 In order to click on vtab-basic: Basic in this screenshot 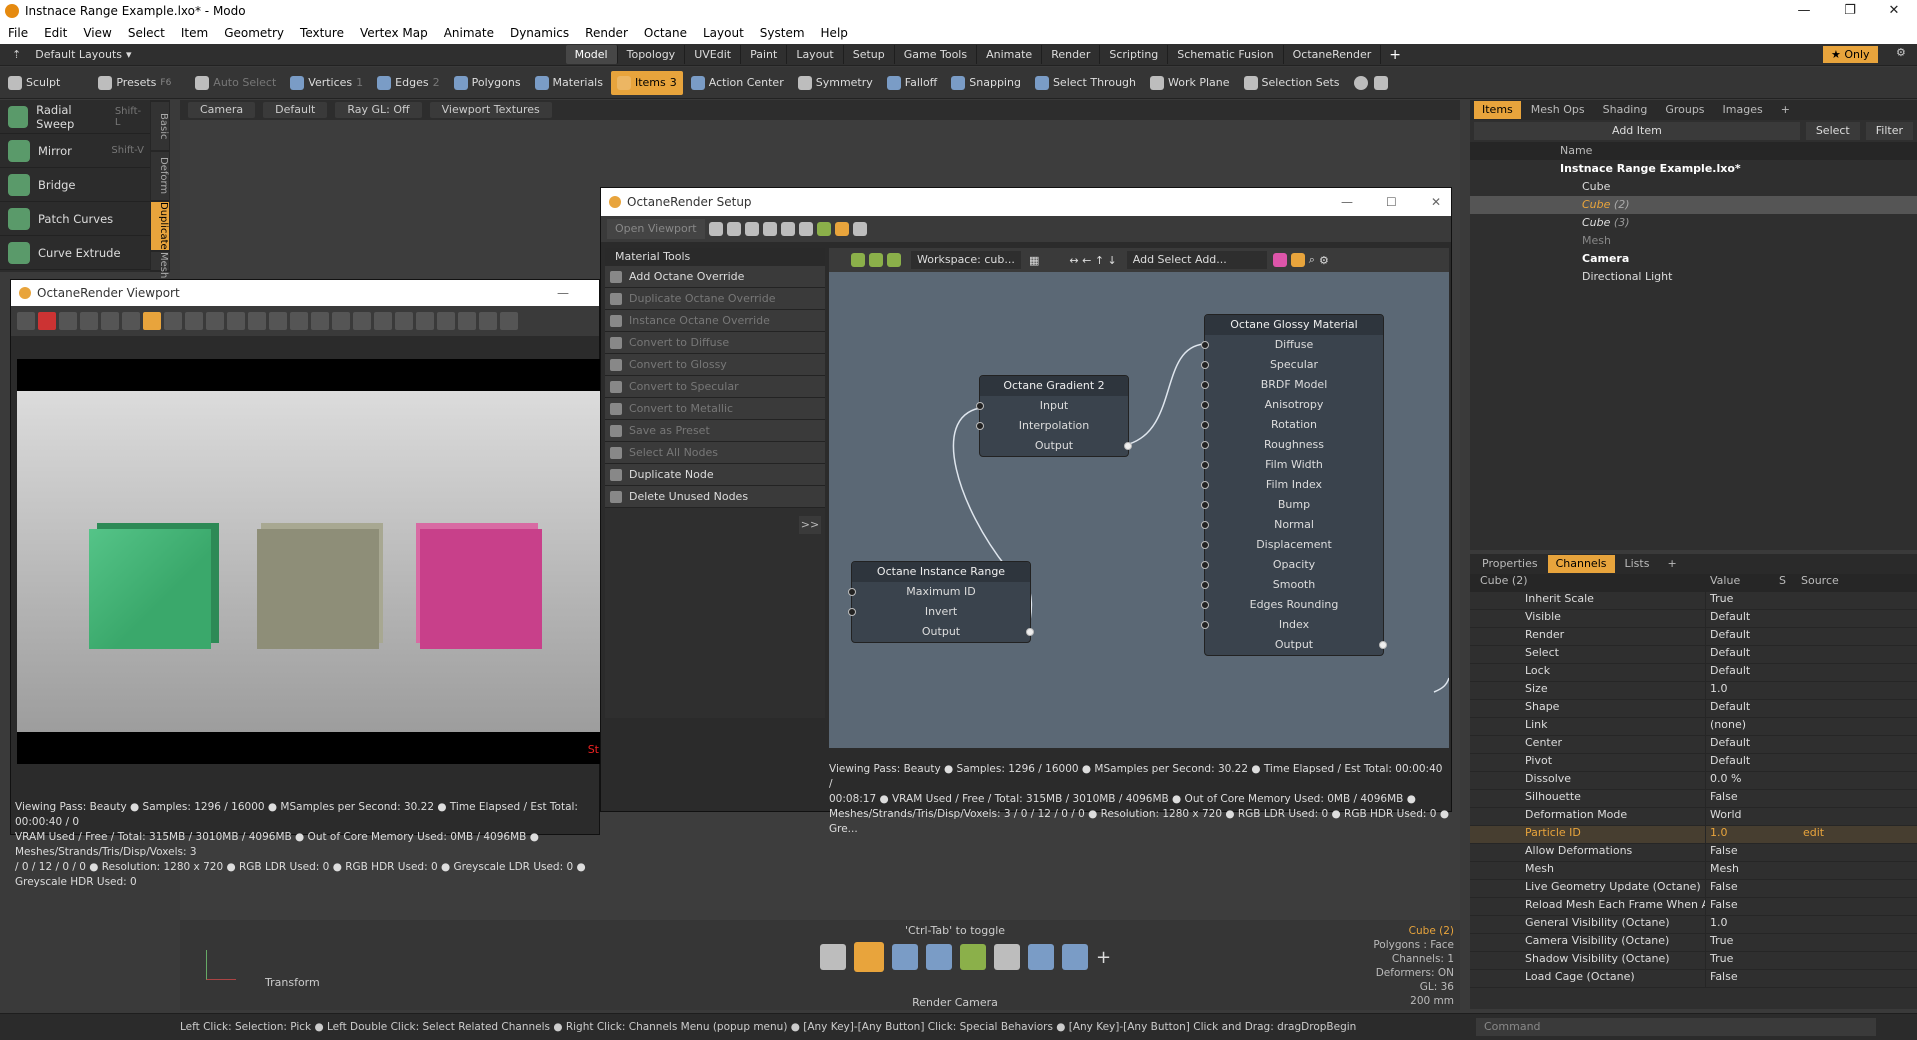, I will do `click(160, 126)`.